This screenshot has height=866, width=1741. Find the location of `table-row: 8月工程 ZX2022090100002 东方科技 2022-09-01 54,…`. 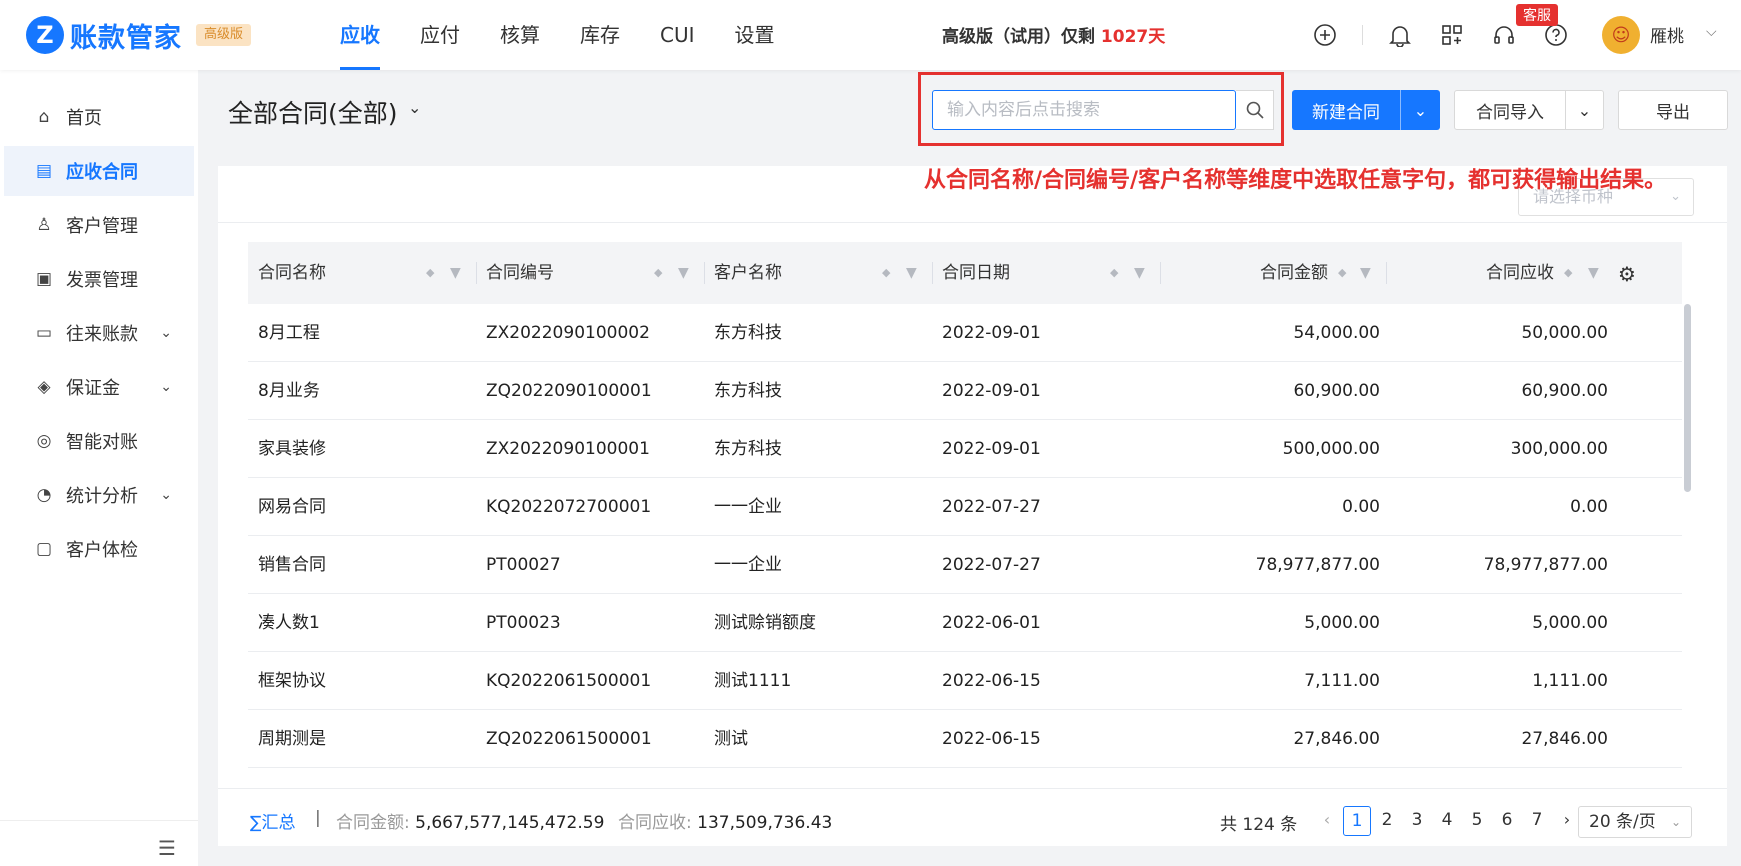

table-row: 8月工程 ZX2022090100002 东方科技 2022-09-01 54,… is located at coordinates (965, 333).